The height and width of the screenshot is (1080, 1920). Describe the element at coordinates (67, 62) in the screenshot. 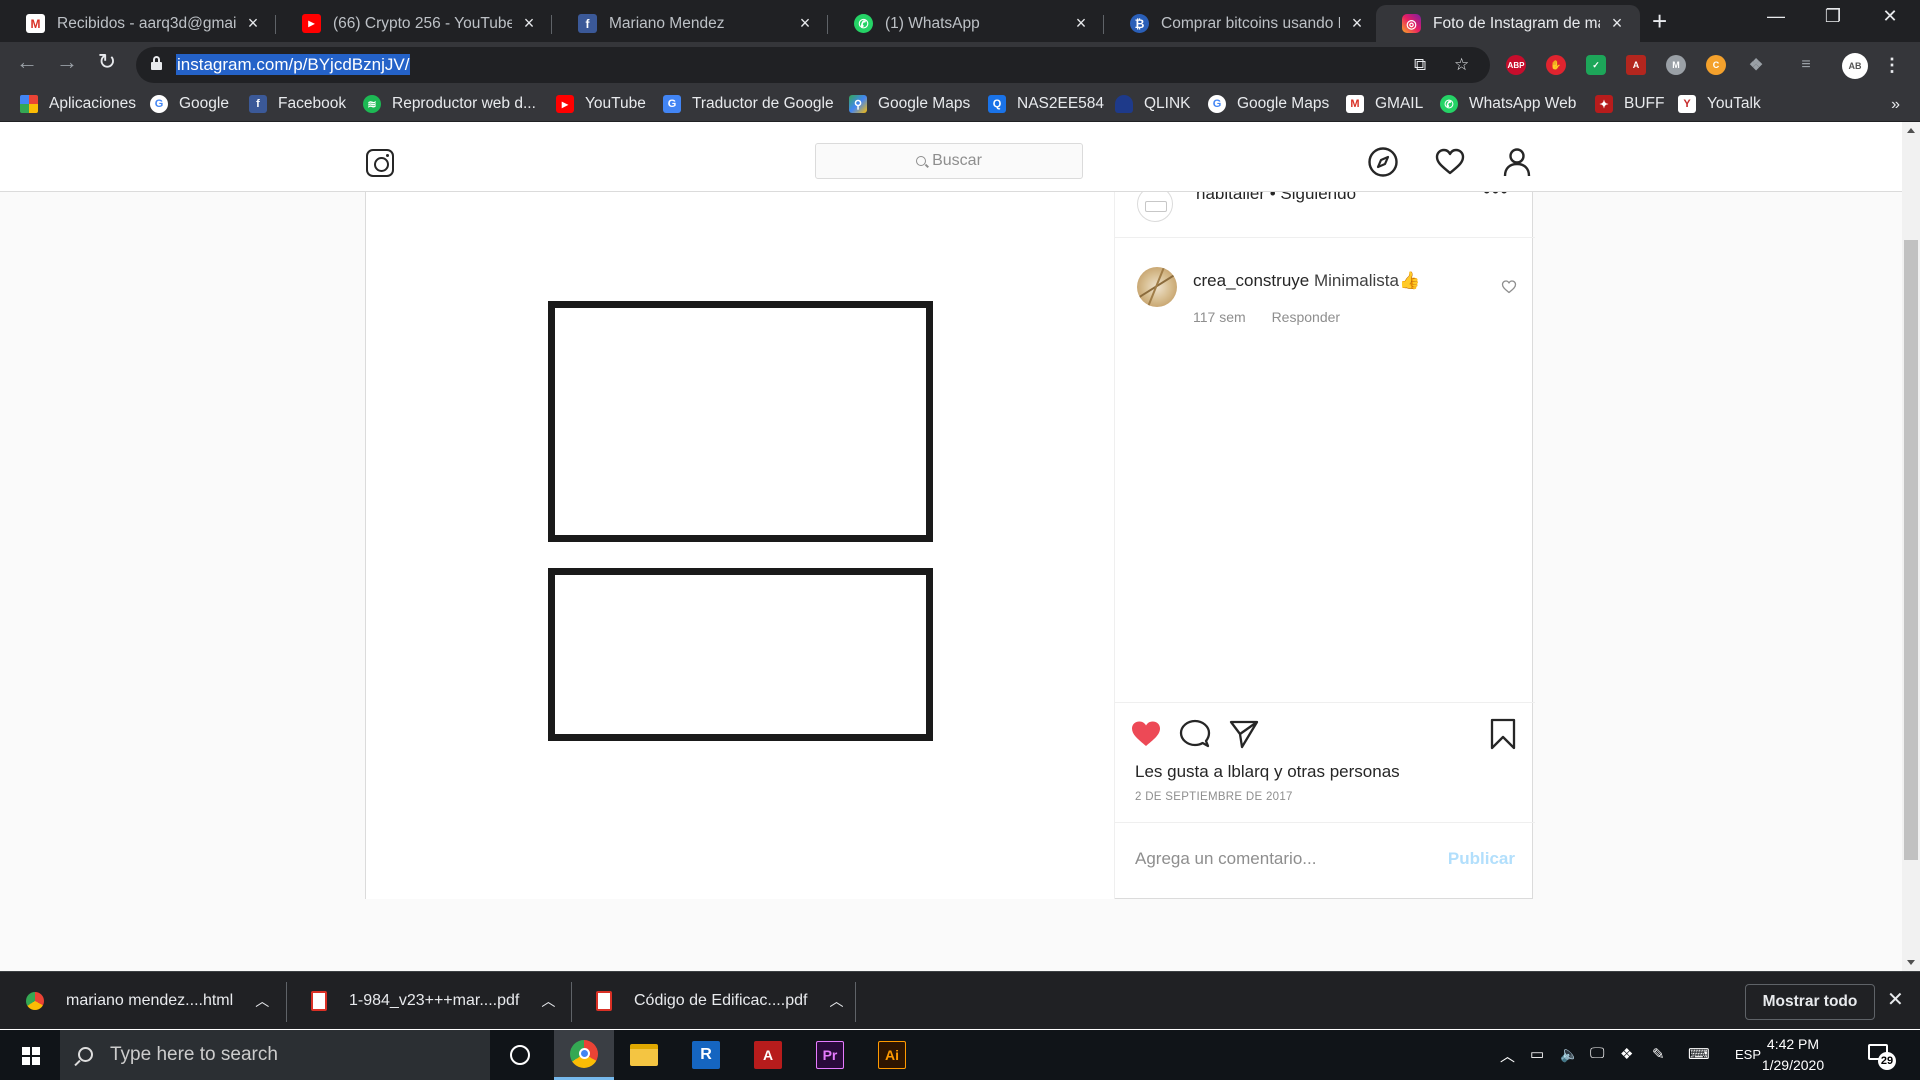

I see `forward-button: →` at that location.